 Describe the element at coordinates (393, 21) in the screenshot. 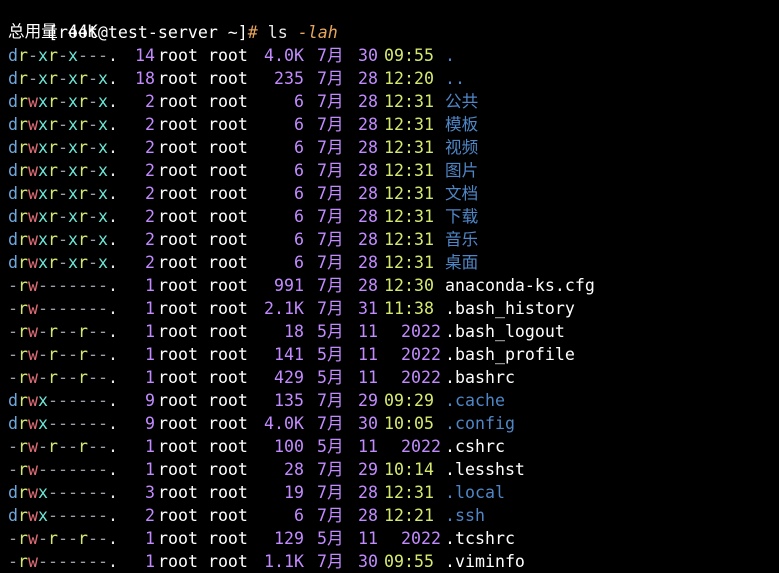

I see `shell-prompt-line: [root@test-server ~]# ls -lah` at that location.